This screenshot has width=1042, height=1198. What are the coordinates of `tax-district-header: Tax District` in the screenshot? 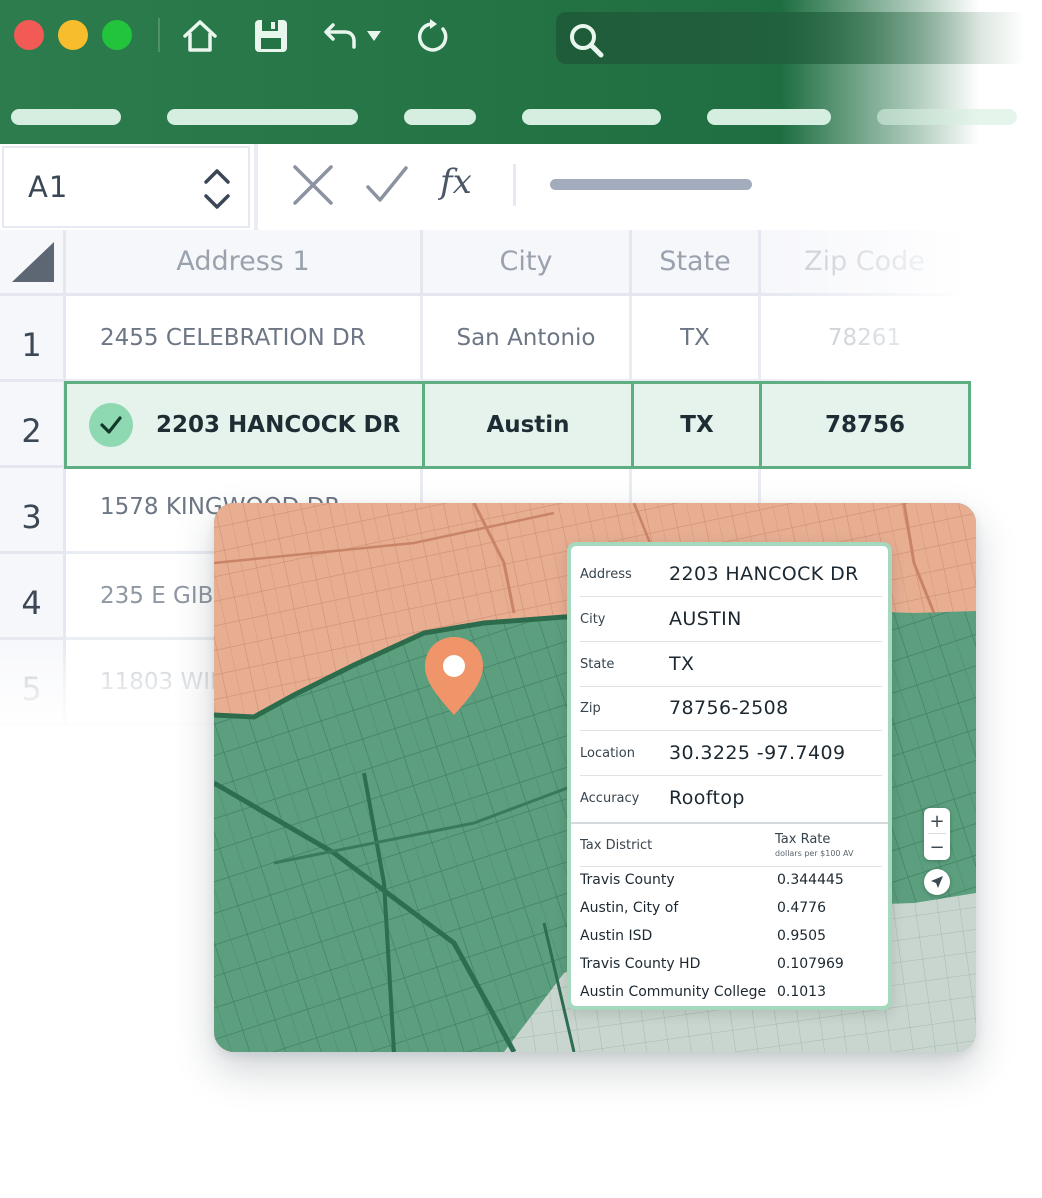 It's located at (616, 845).